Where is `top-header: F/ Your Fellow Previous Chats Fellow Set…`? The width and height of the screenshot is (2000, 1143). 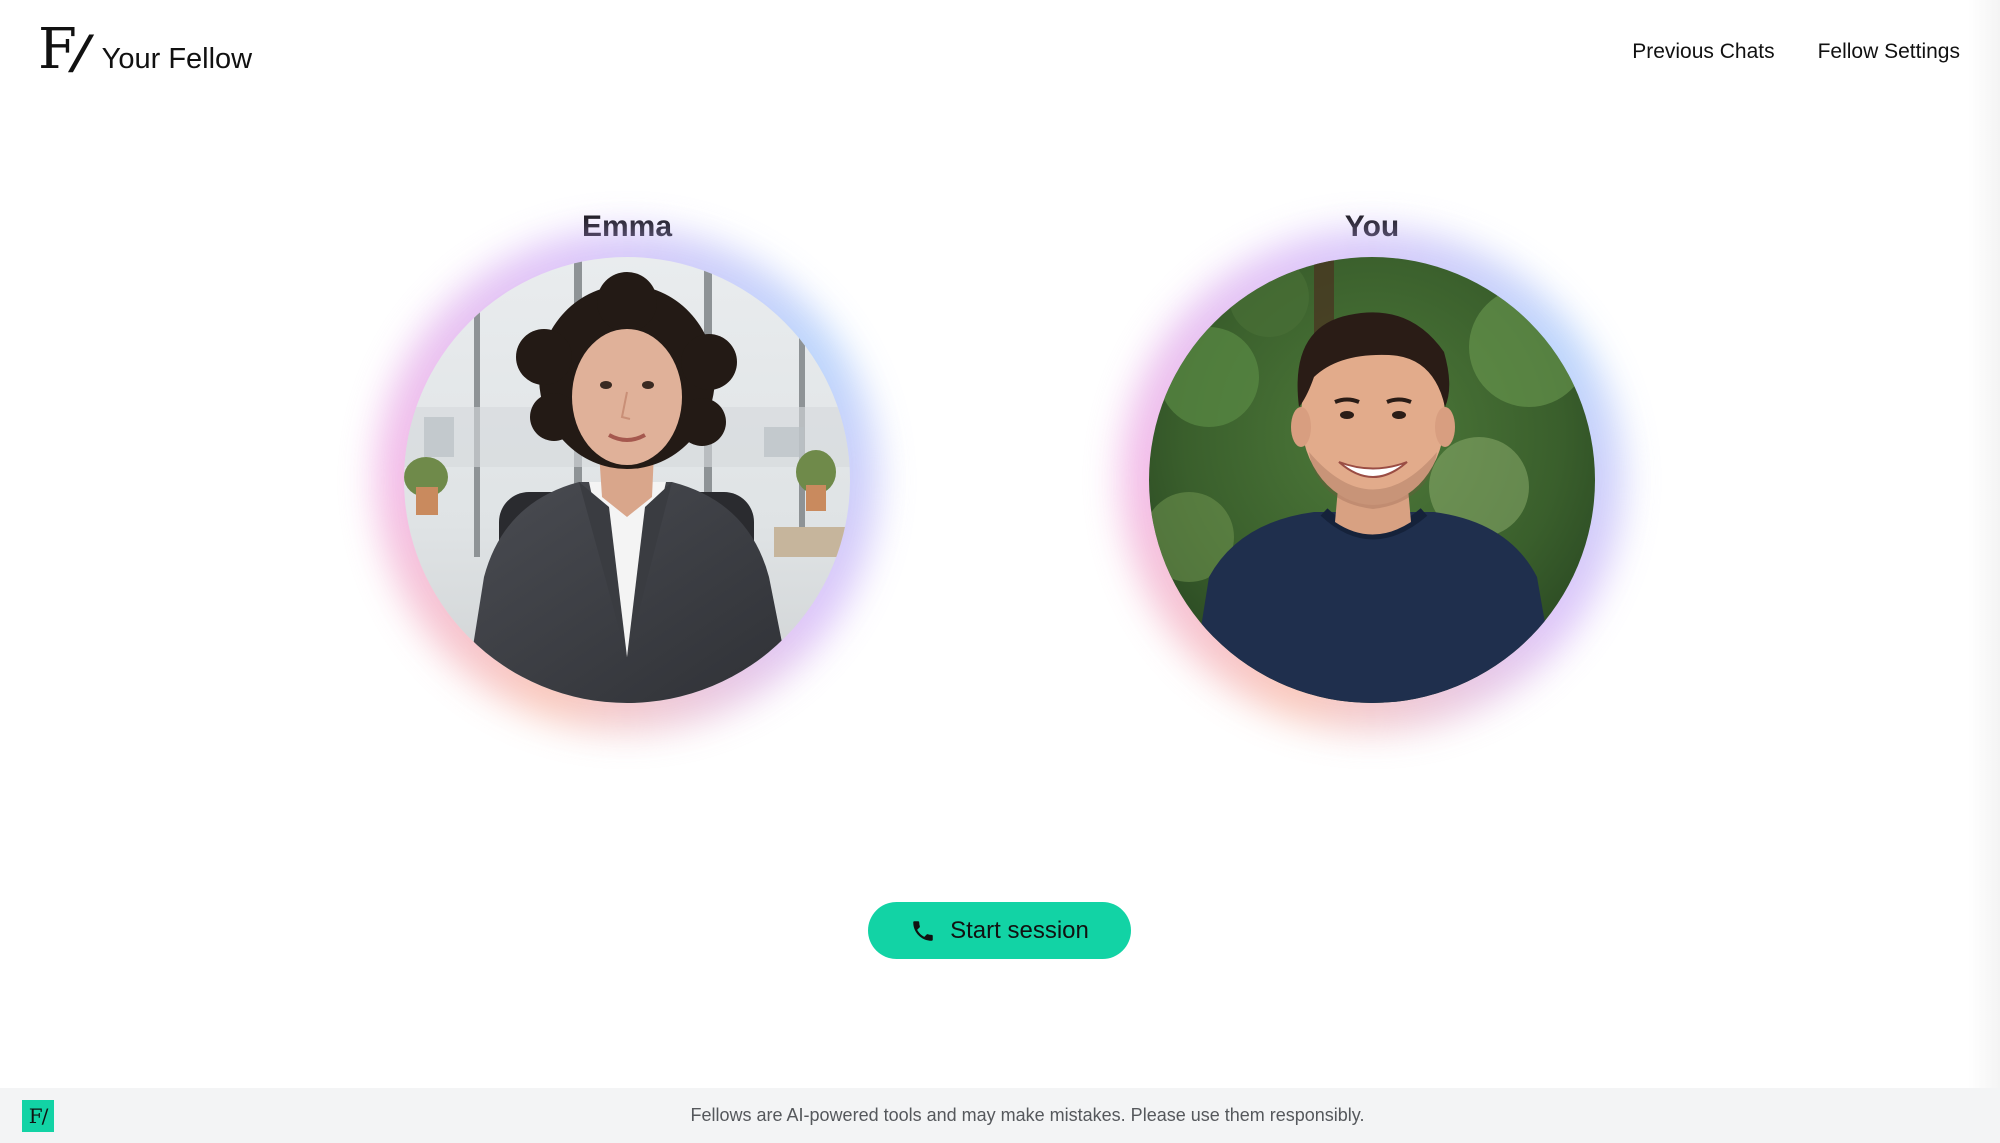 top-header: F/ Your Fellow Previous Chats Fellow Set… is located at coordinates (1000, 55).